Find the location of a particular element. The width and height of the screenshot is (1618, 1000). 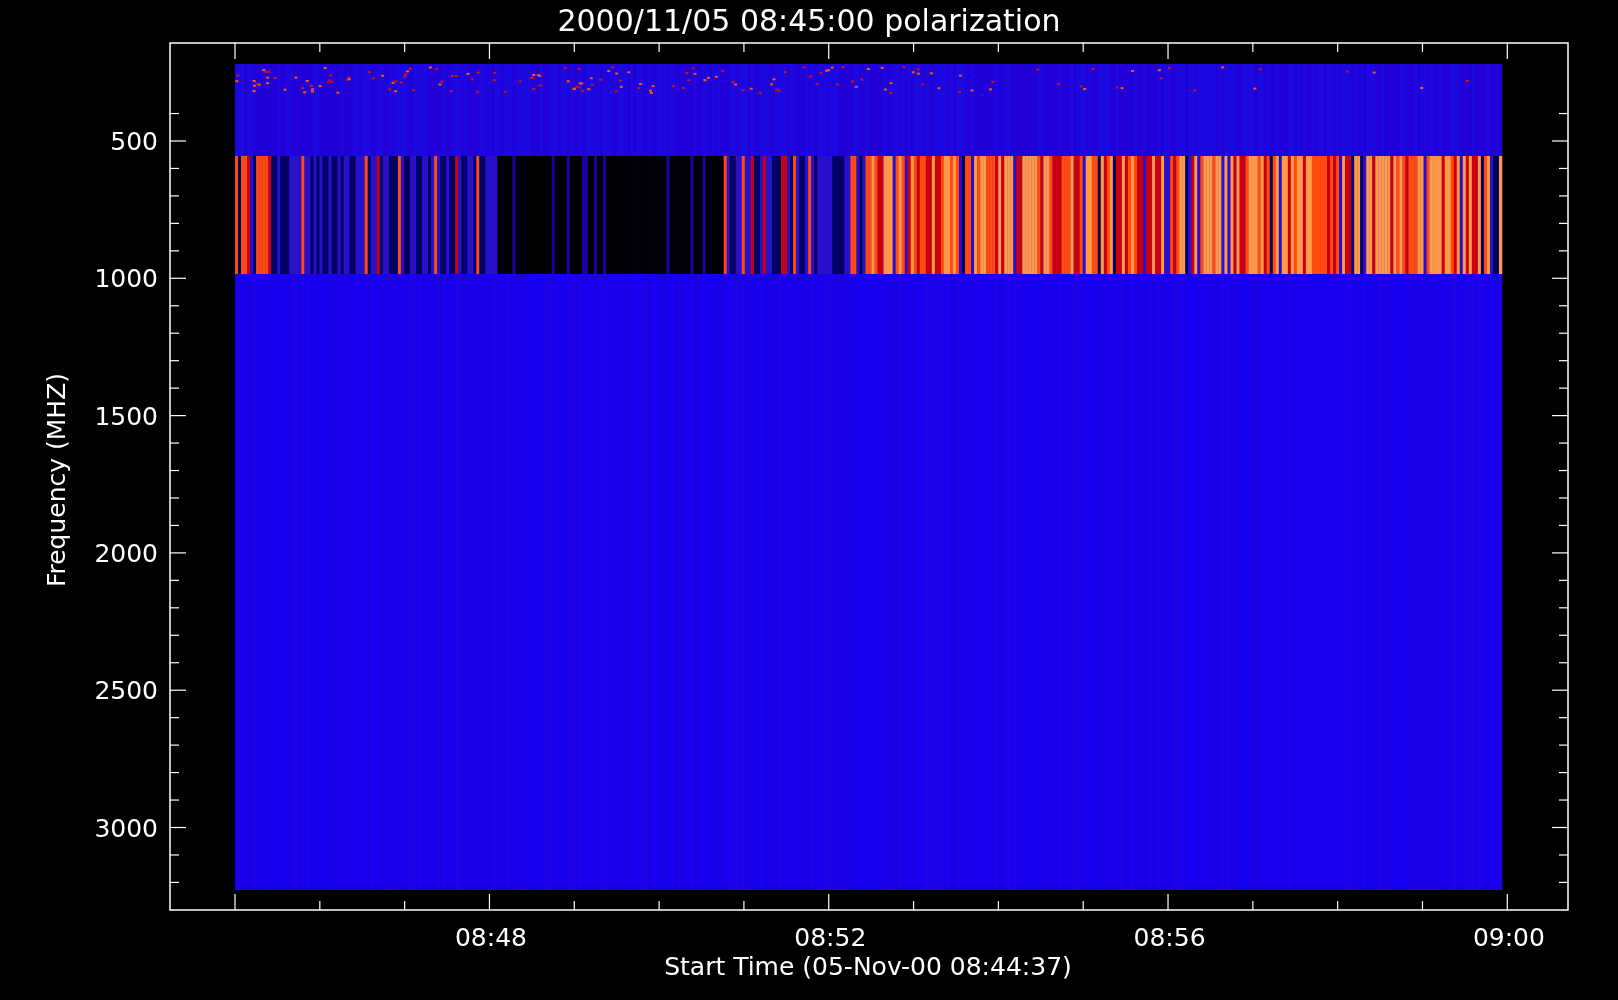

x-axis-label: Start Time (05-Nov-00 08:44:37) is located at coordinates (868, 966).